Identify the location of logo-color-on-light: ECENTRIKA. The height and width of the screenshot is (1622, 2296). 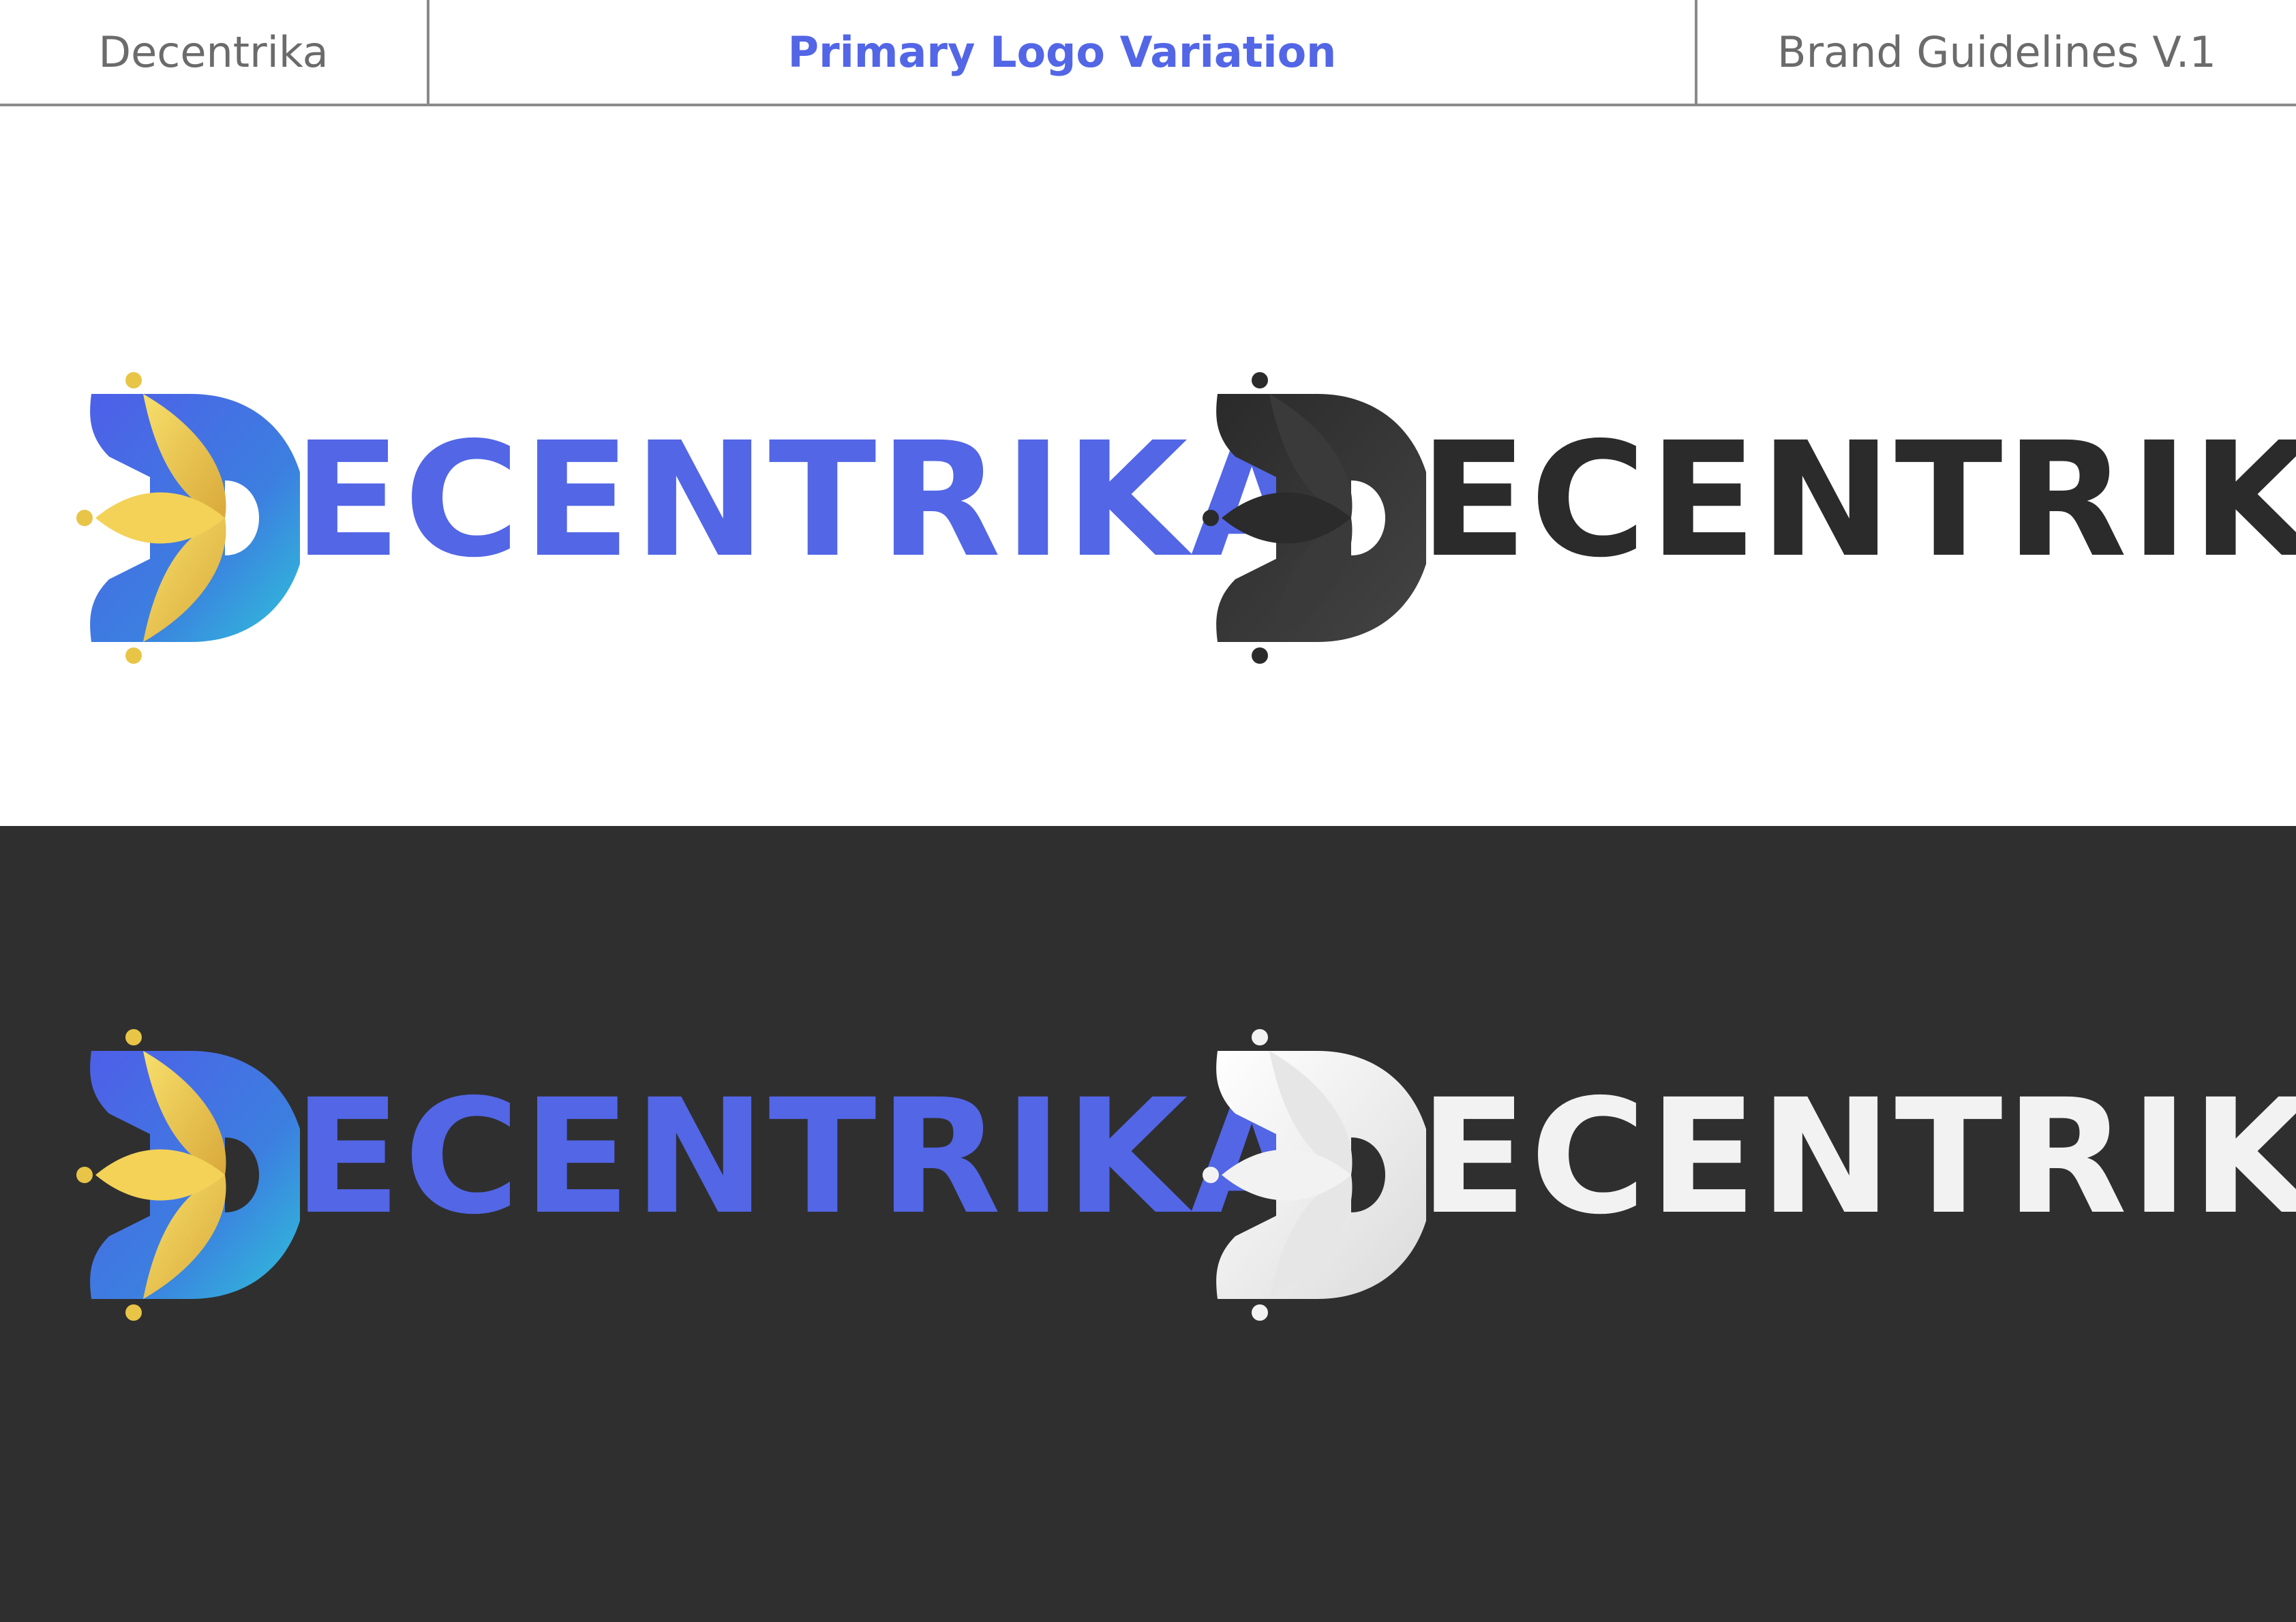
(690, 518).